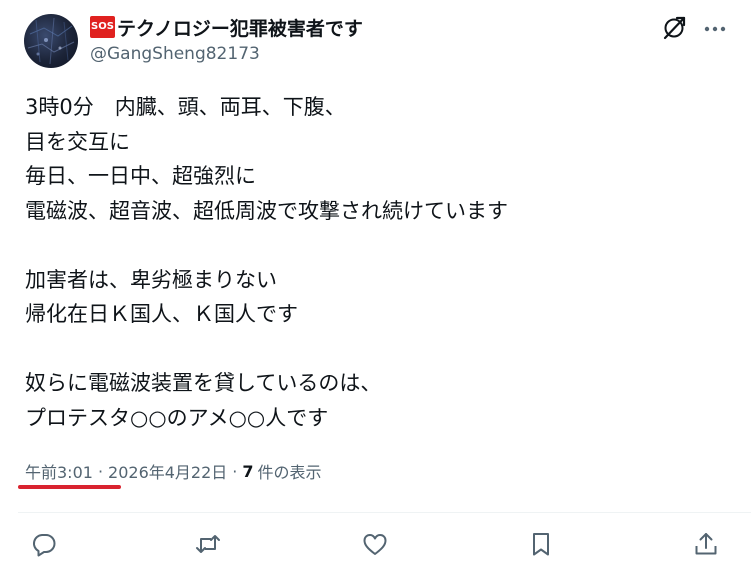 The width and height of the screenshot is (751, 579). What do you see at coordinates (247, 471) in the screenshot?
I see `views-count: 7` at bounding box center [247, 471].